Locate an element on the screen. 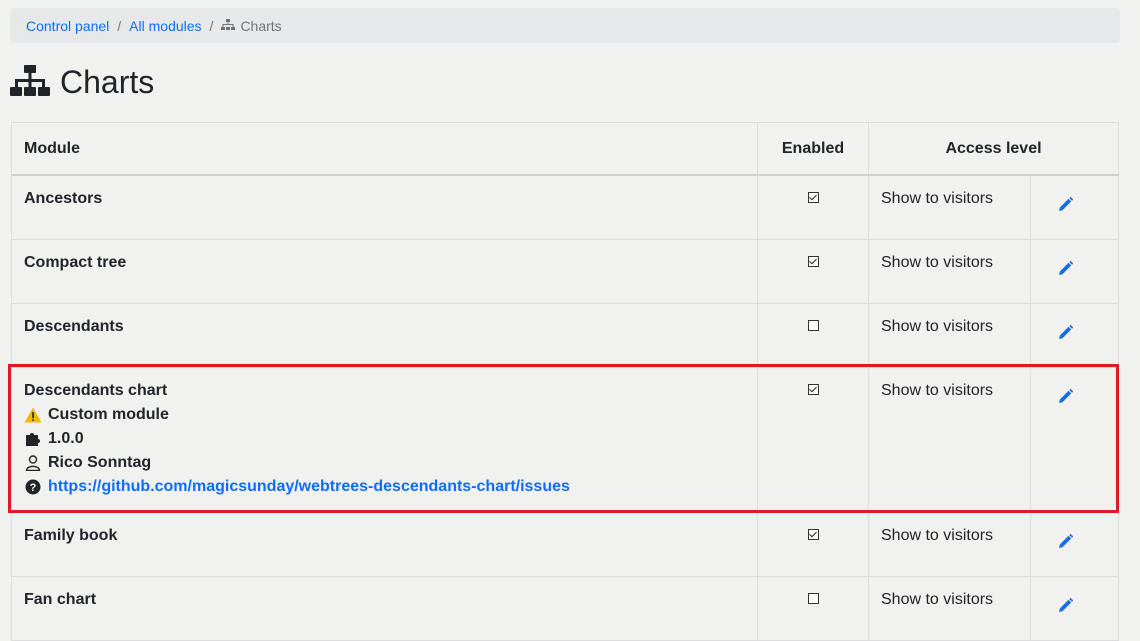 This screenshot has height=641, width=1140. page-title: Charts is located at coordinates (82, 82).